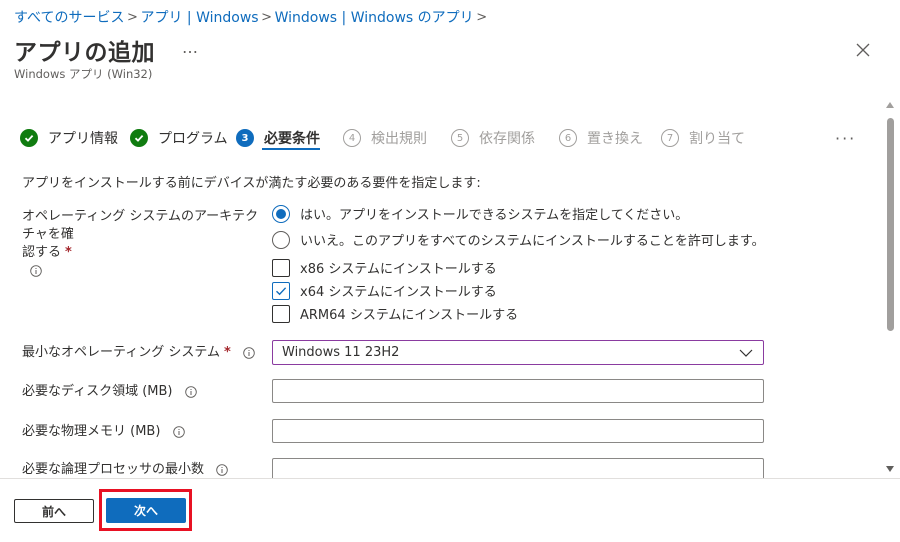 The image size is (900, 542). I want to click on step-label: 検出規則, so click(399, 139).